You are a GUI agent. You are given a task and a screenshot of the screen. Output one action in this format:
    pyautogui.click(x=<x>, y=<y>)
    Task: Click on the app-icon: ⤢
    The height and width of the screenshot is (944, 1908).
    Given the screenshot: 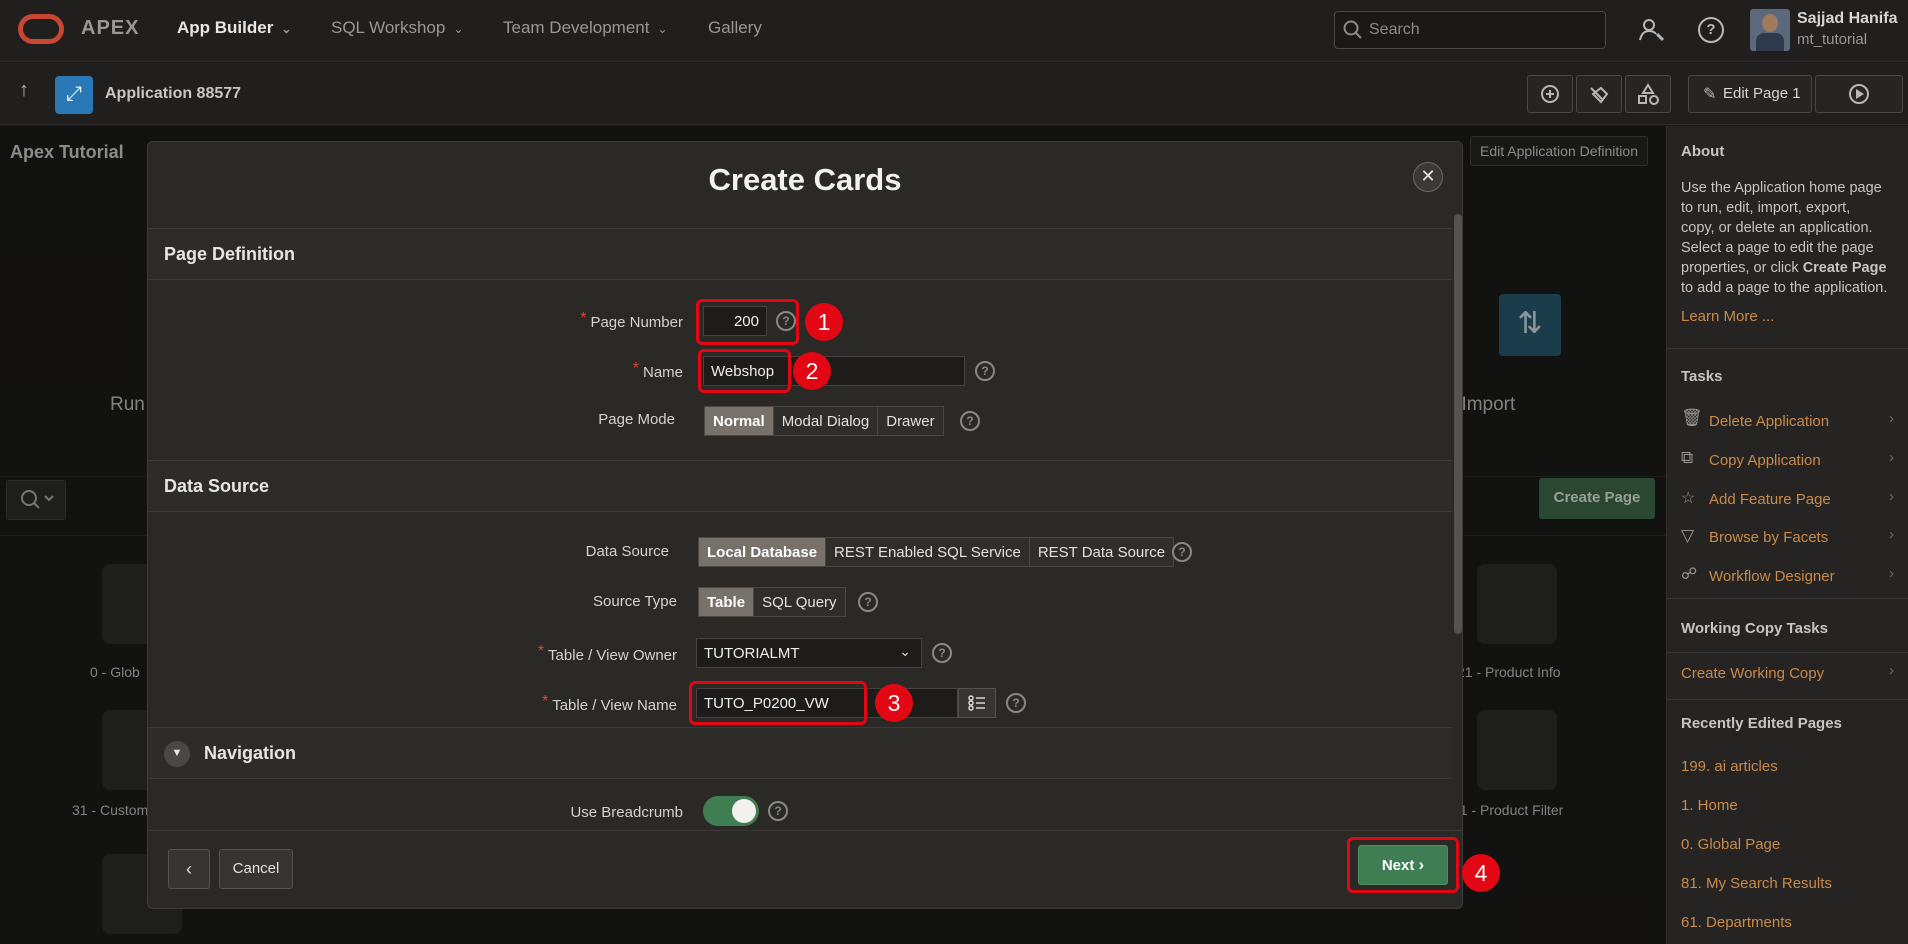 What is the action you would take?
    pyautogui.click(x=74, y=95)
    